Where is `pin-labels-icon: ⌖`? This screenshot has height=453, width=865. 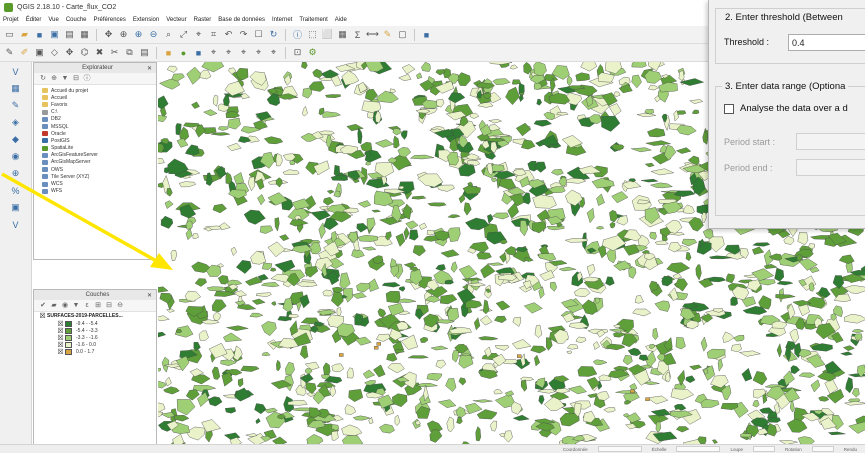
pin-labels-icon: ⌖ is located at coordinates (213, 52).